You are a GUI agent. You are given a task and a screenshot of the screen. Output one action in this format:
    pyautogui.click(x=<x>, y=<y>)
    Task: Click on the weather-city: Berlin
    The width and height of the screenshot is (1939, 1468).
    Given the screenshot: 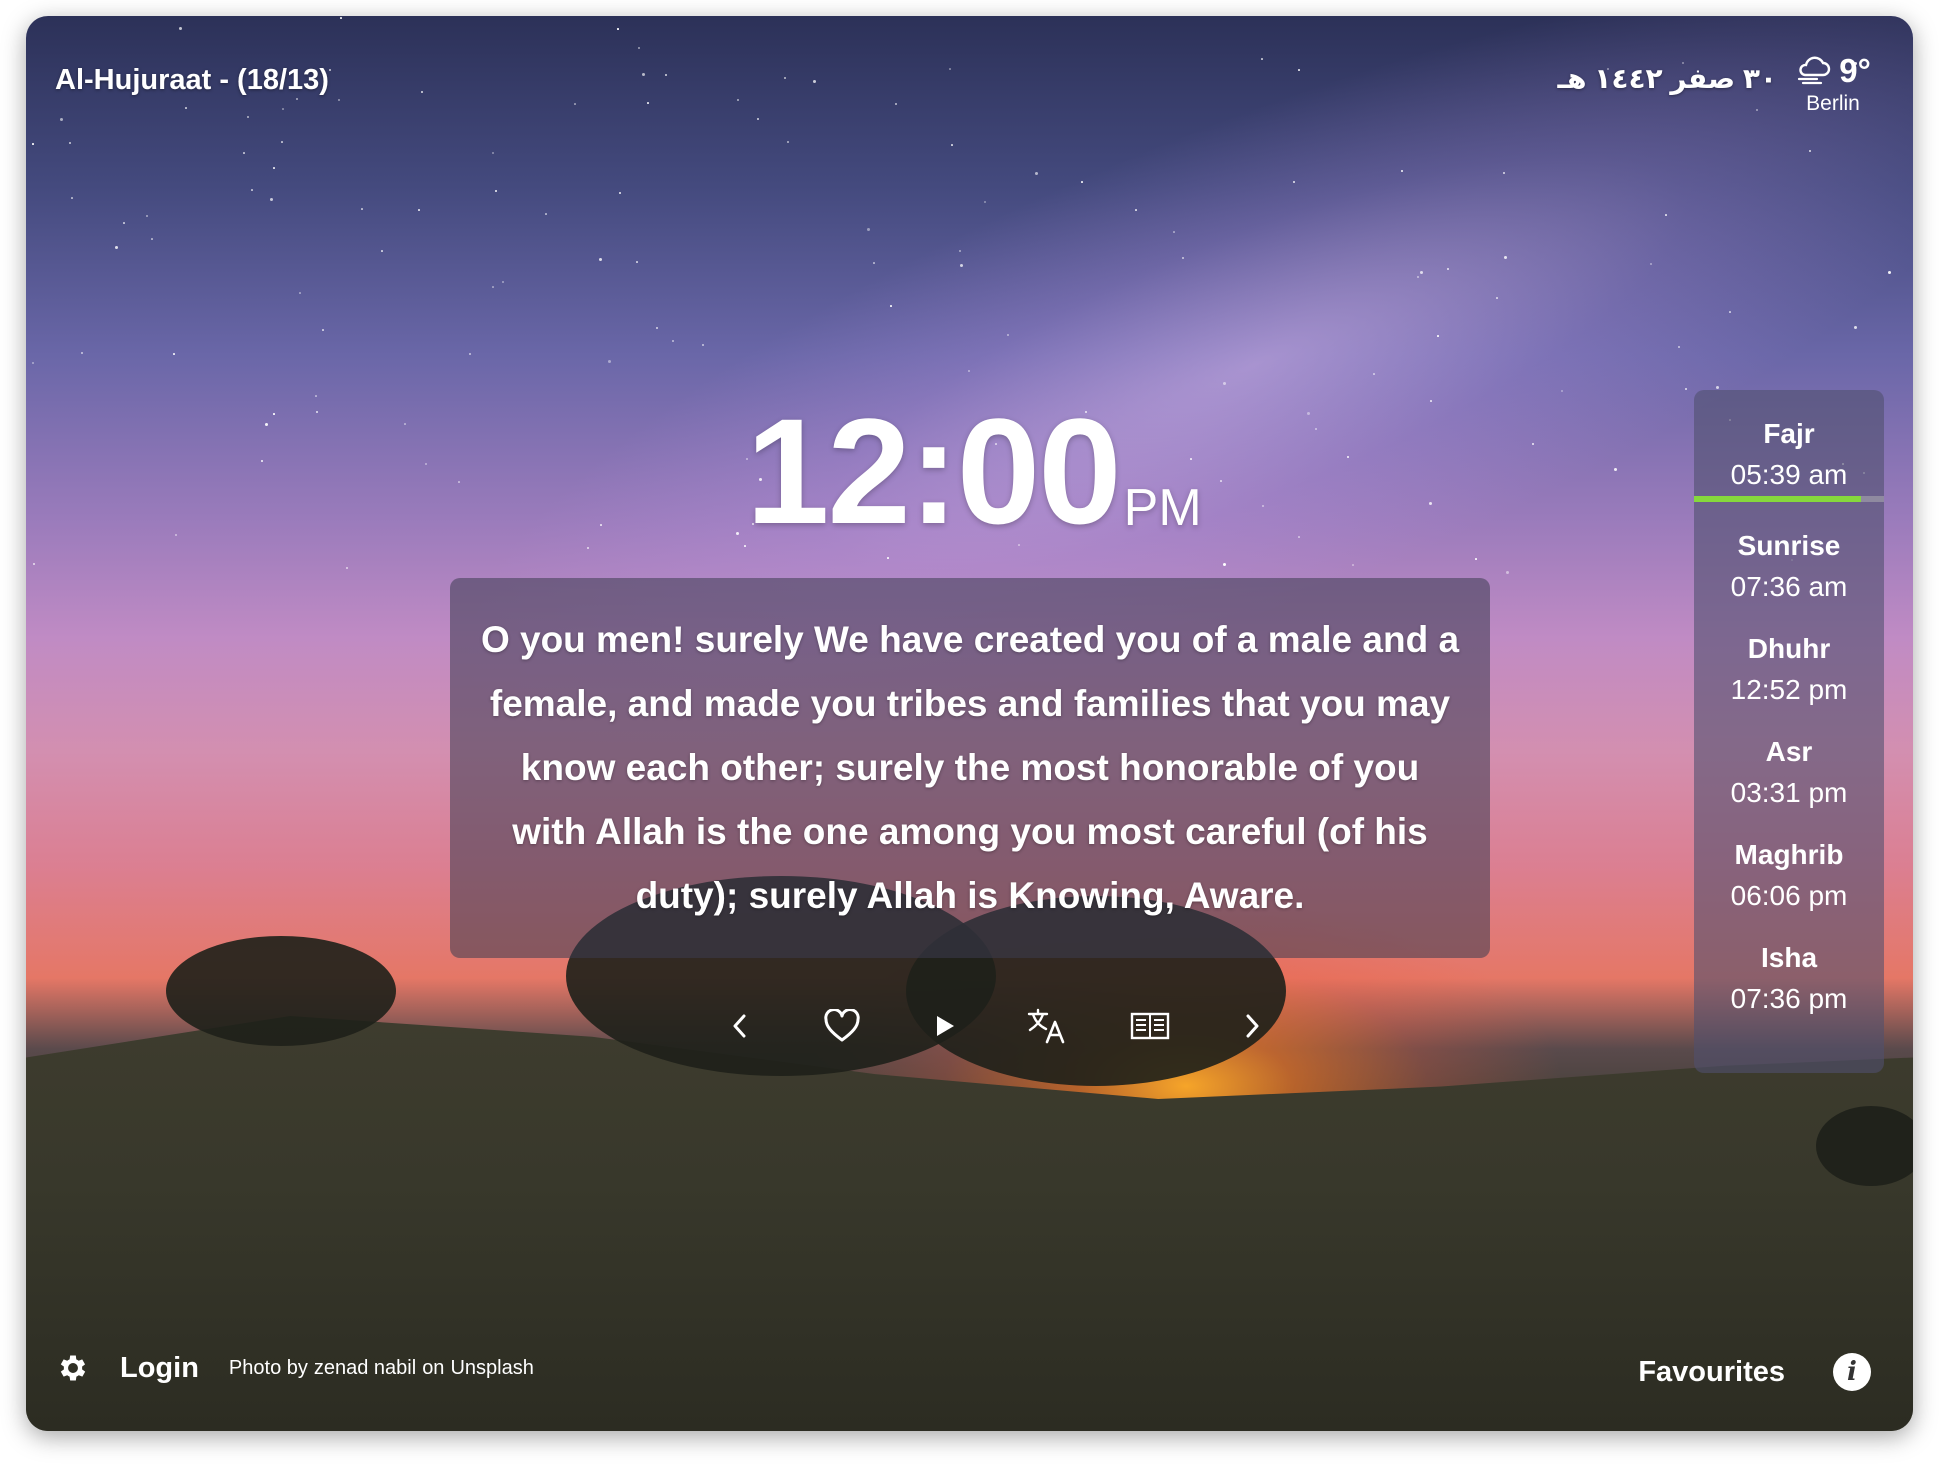 What is the action you would take?
    pyautogui.click(x=1833, y=103)
    